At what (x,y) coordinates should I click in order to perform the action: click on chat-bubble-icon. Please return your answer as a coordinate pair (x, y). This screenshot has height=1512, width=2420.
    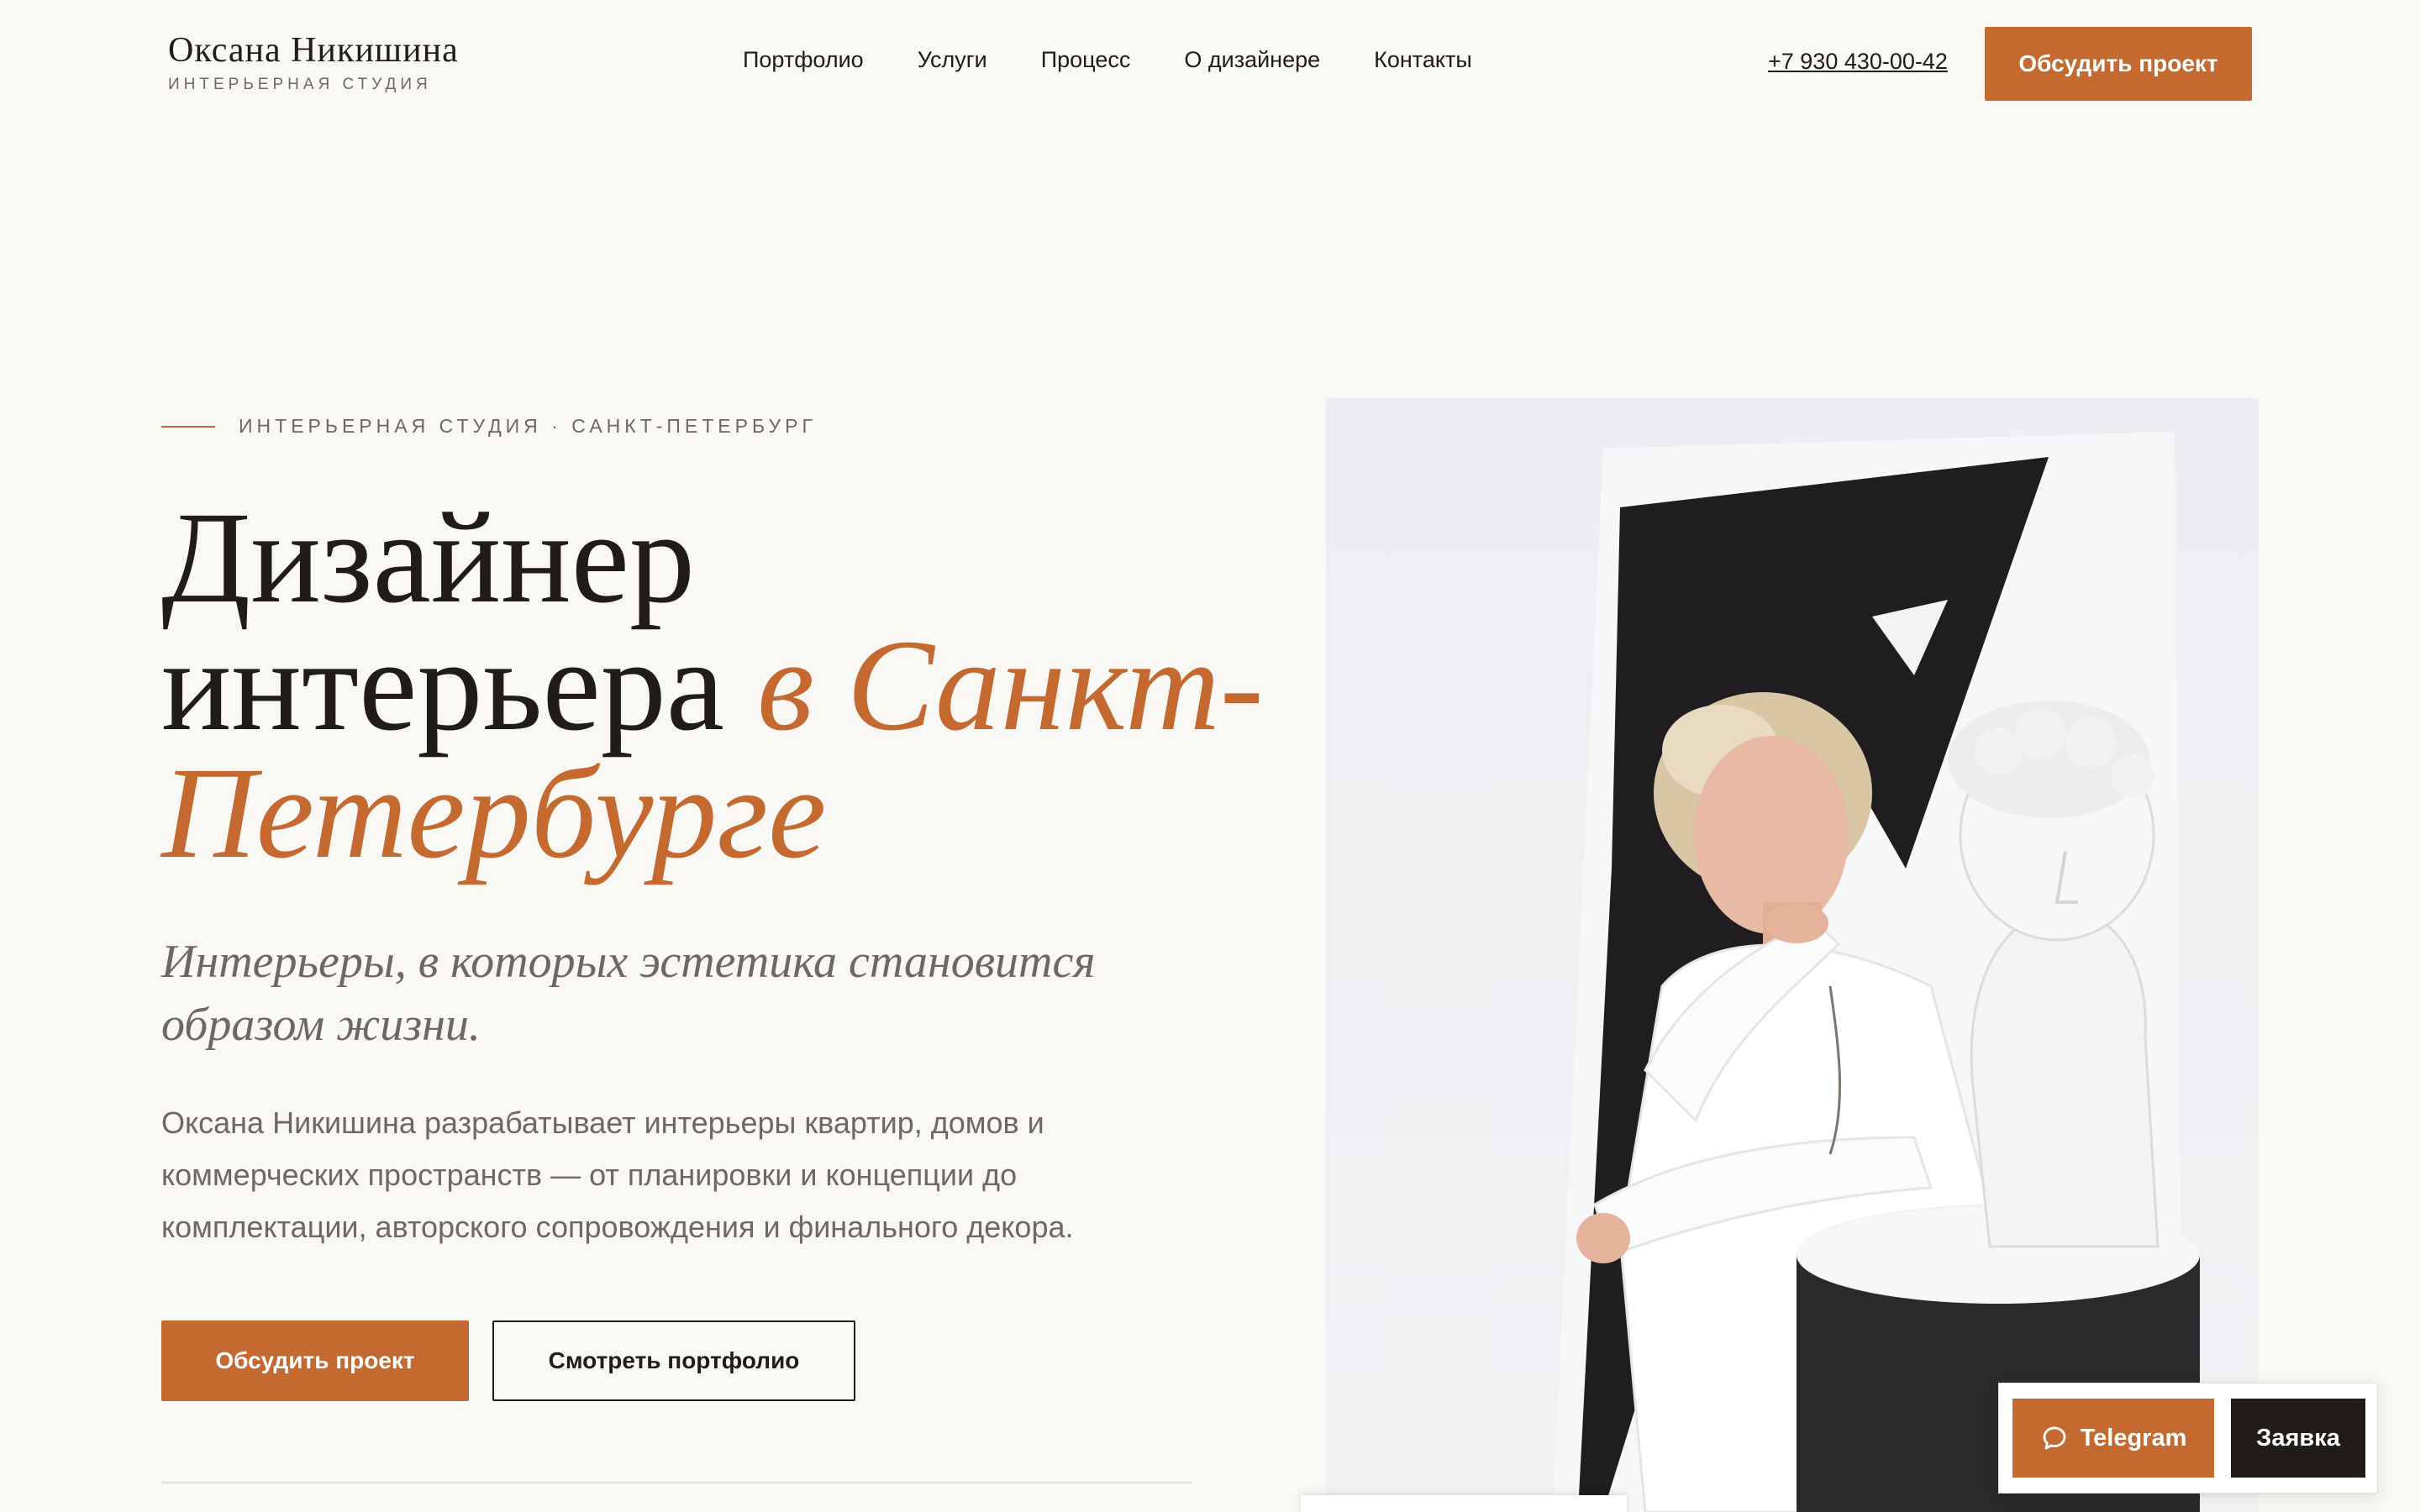
    Looking at the image, I should click on (2054, 1438).